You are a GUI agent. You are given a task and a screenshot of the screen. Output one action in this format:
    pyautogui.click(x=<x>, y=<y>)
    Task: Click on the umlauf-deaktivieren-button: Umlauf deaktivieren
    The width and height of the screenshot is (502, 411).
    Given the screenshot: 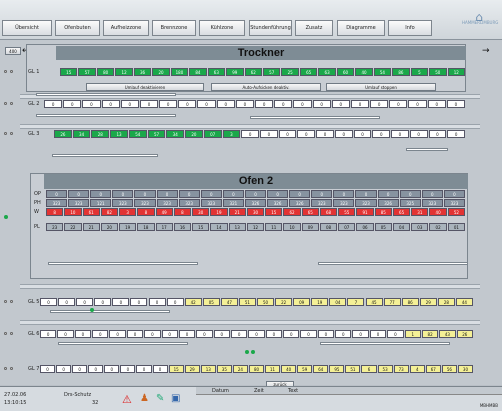 What is the action you would take?
    pyautogui.click(x=145, y=87)
    